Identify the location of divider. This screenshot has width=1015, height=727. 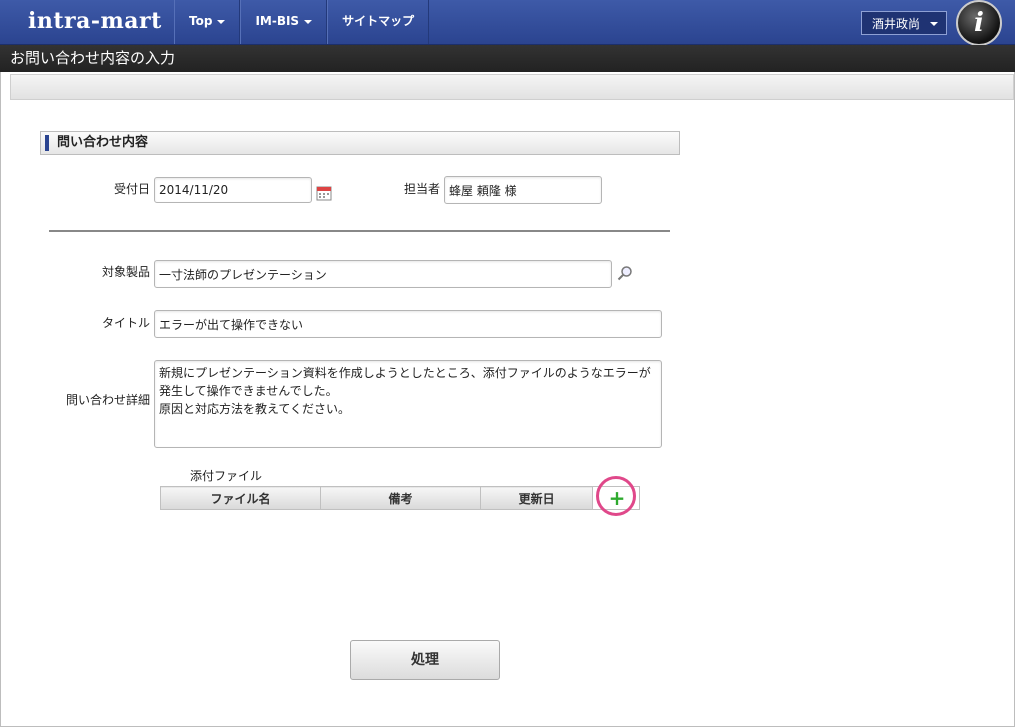
(359, 231).